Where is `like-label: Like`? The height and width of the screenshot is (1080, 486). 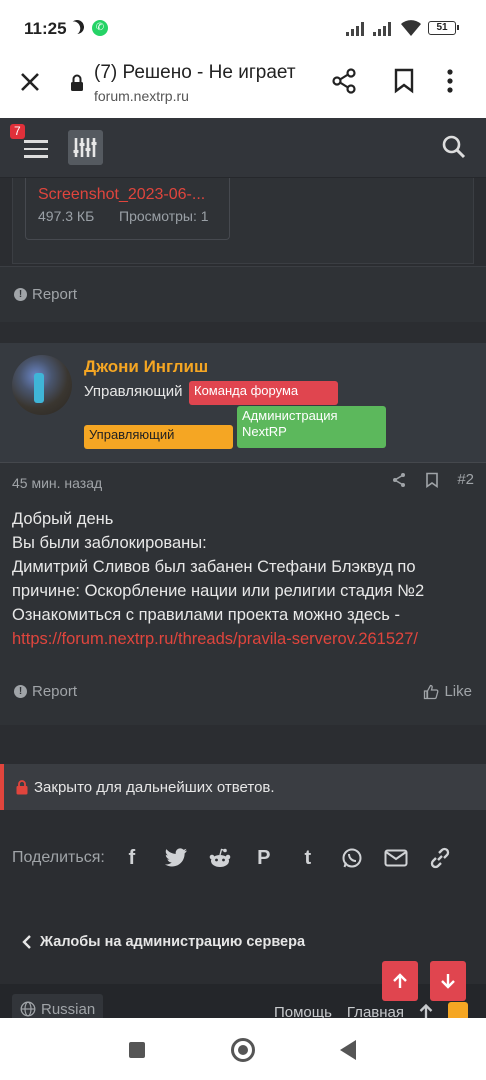
like-label: Like is located at coordinates (458, 691).